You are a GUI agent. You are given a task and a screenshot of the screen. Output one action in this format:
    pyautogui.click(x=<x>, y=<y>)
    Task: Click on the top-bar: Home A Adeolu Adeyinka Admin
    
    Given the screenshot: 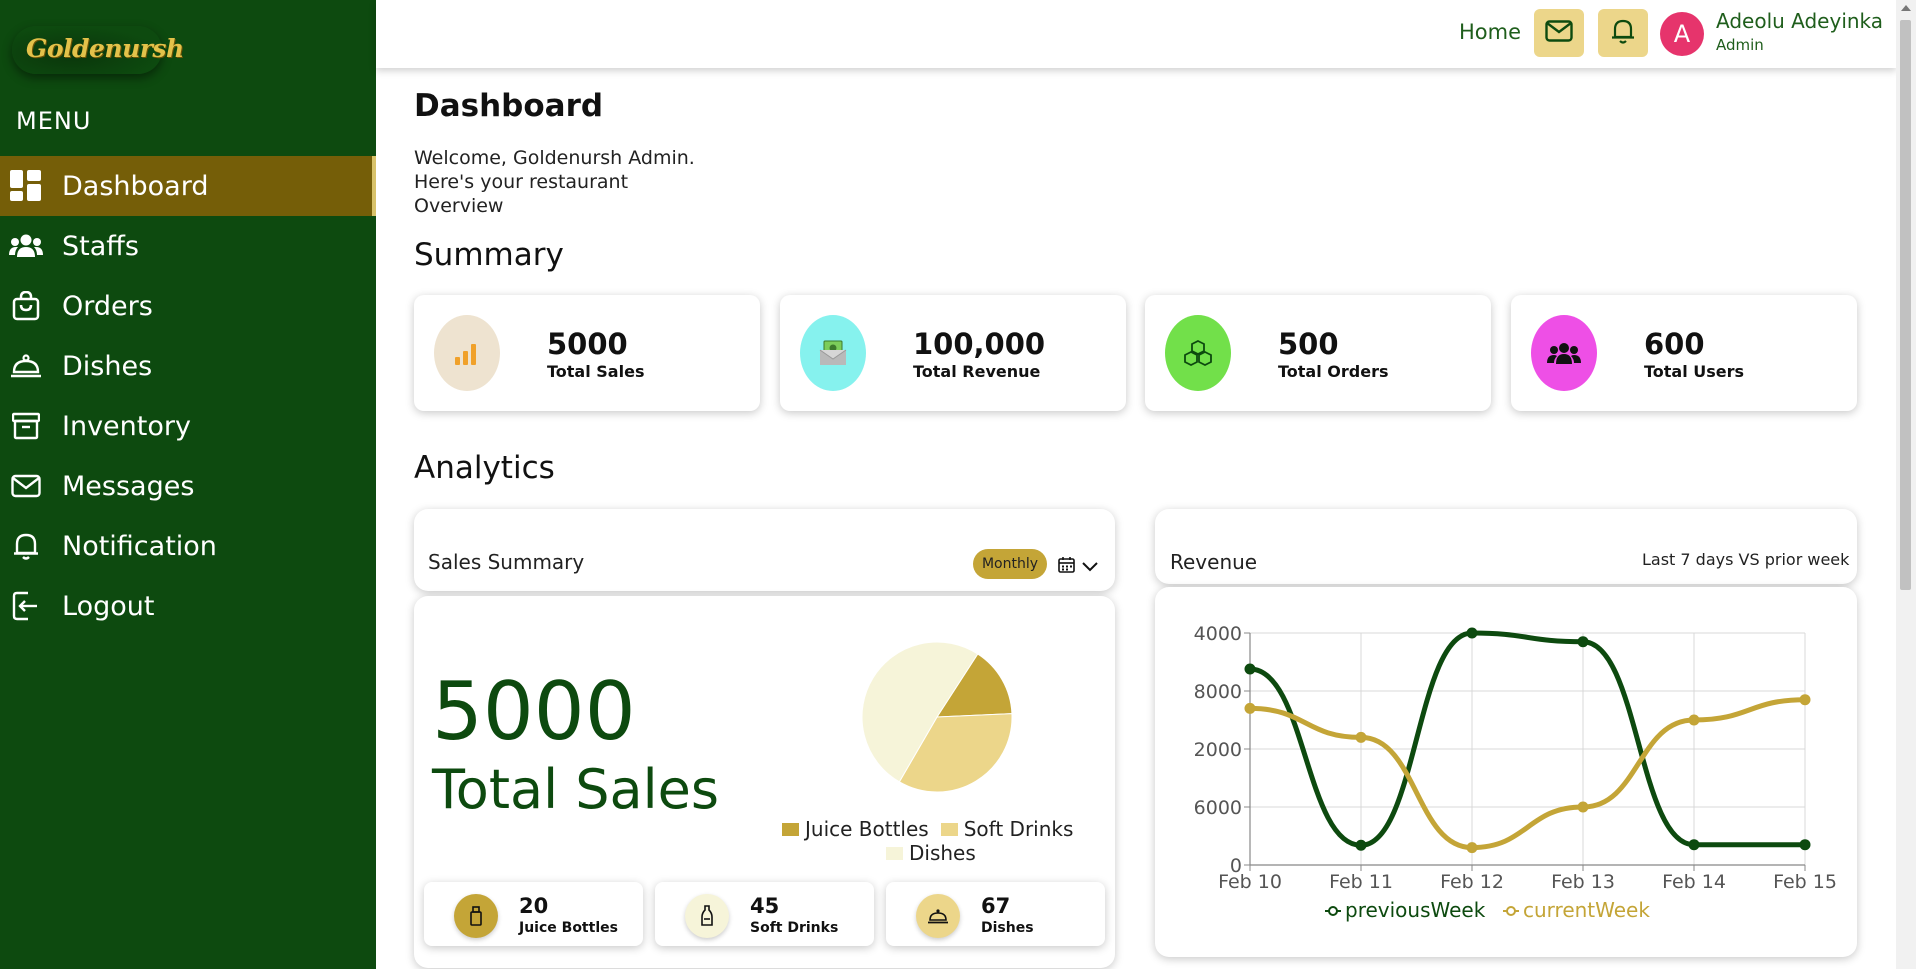 What is the action you would take?
    pyautogui.click(x=1136, y=34)
    